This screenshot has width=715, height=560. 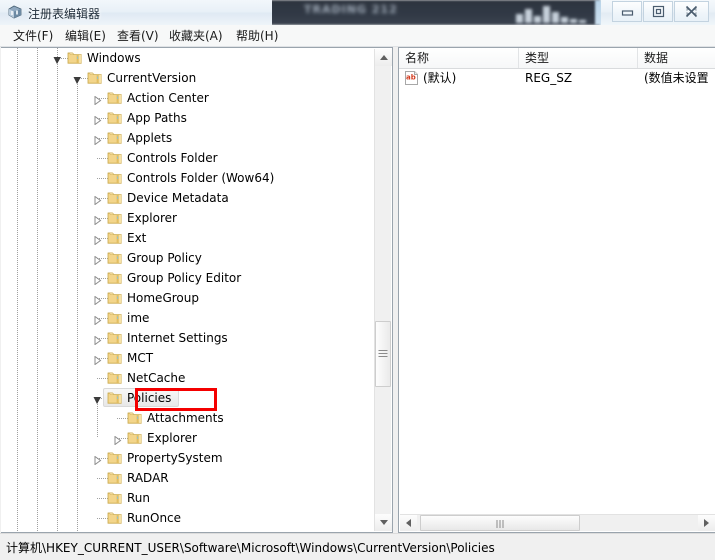 I want to click on values-scroll-left-button, so click(x=408, y=523).